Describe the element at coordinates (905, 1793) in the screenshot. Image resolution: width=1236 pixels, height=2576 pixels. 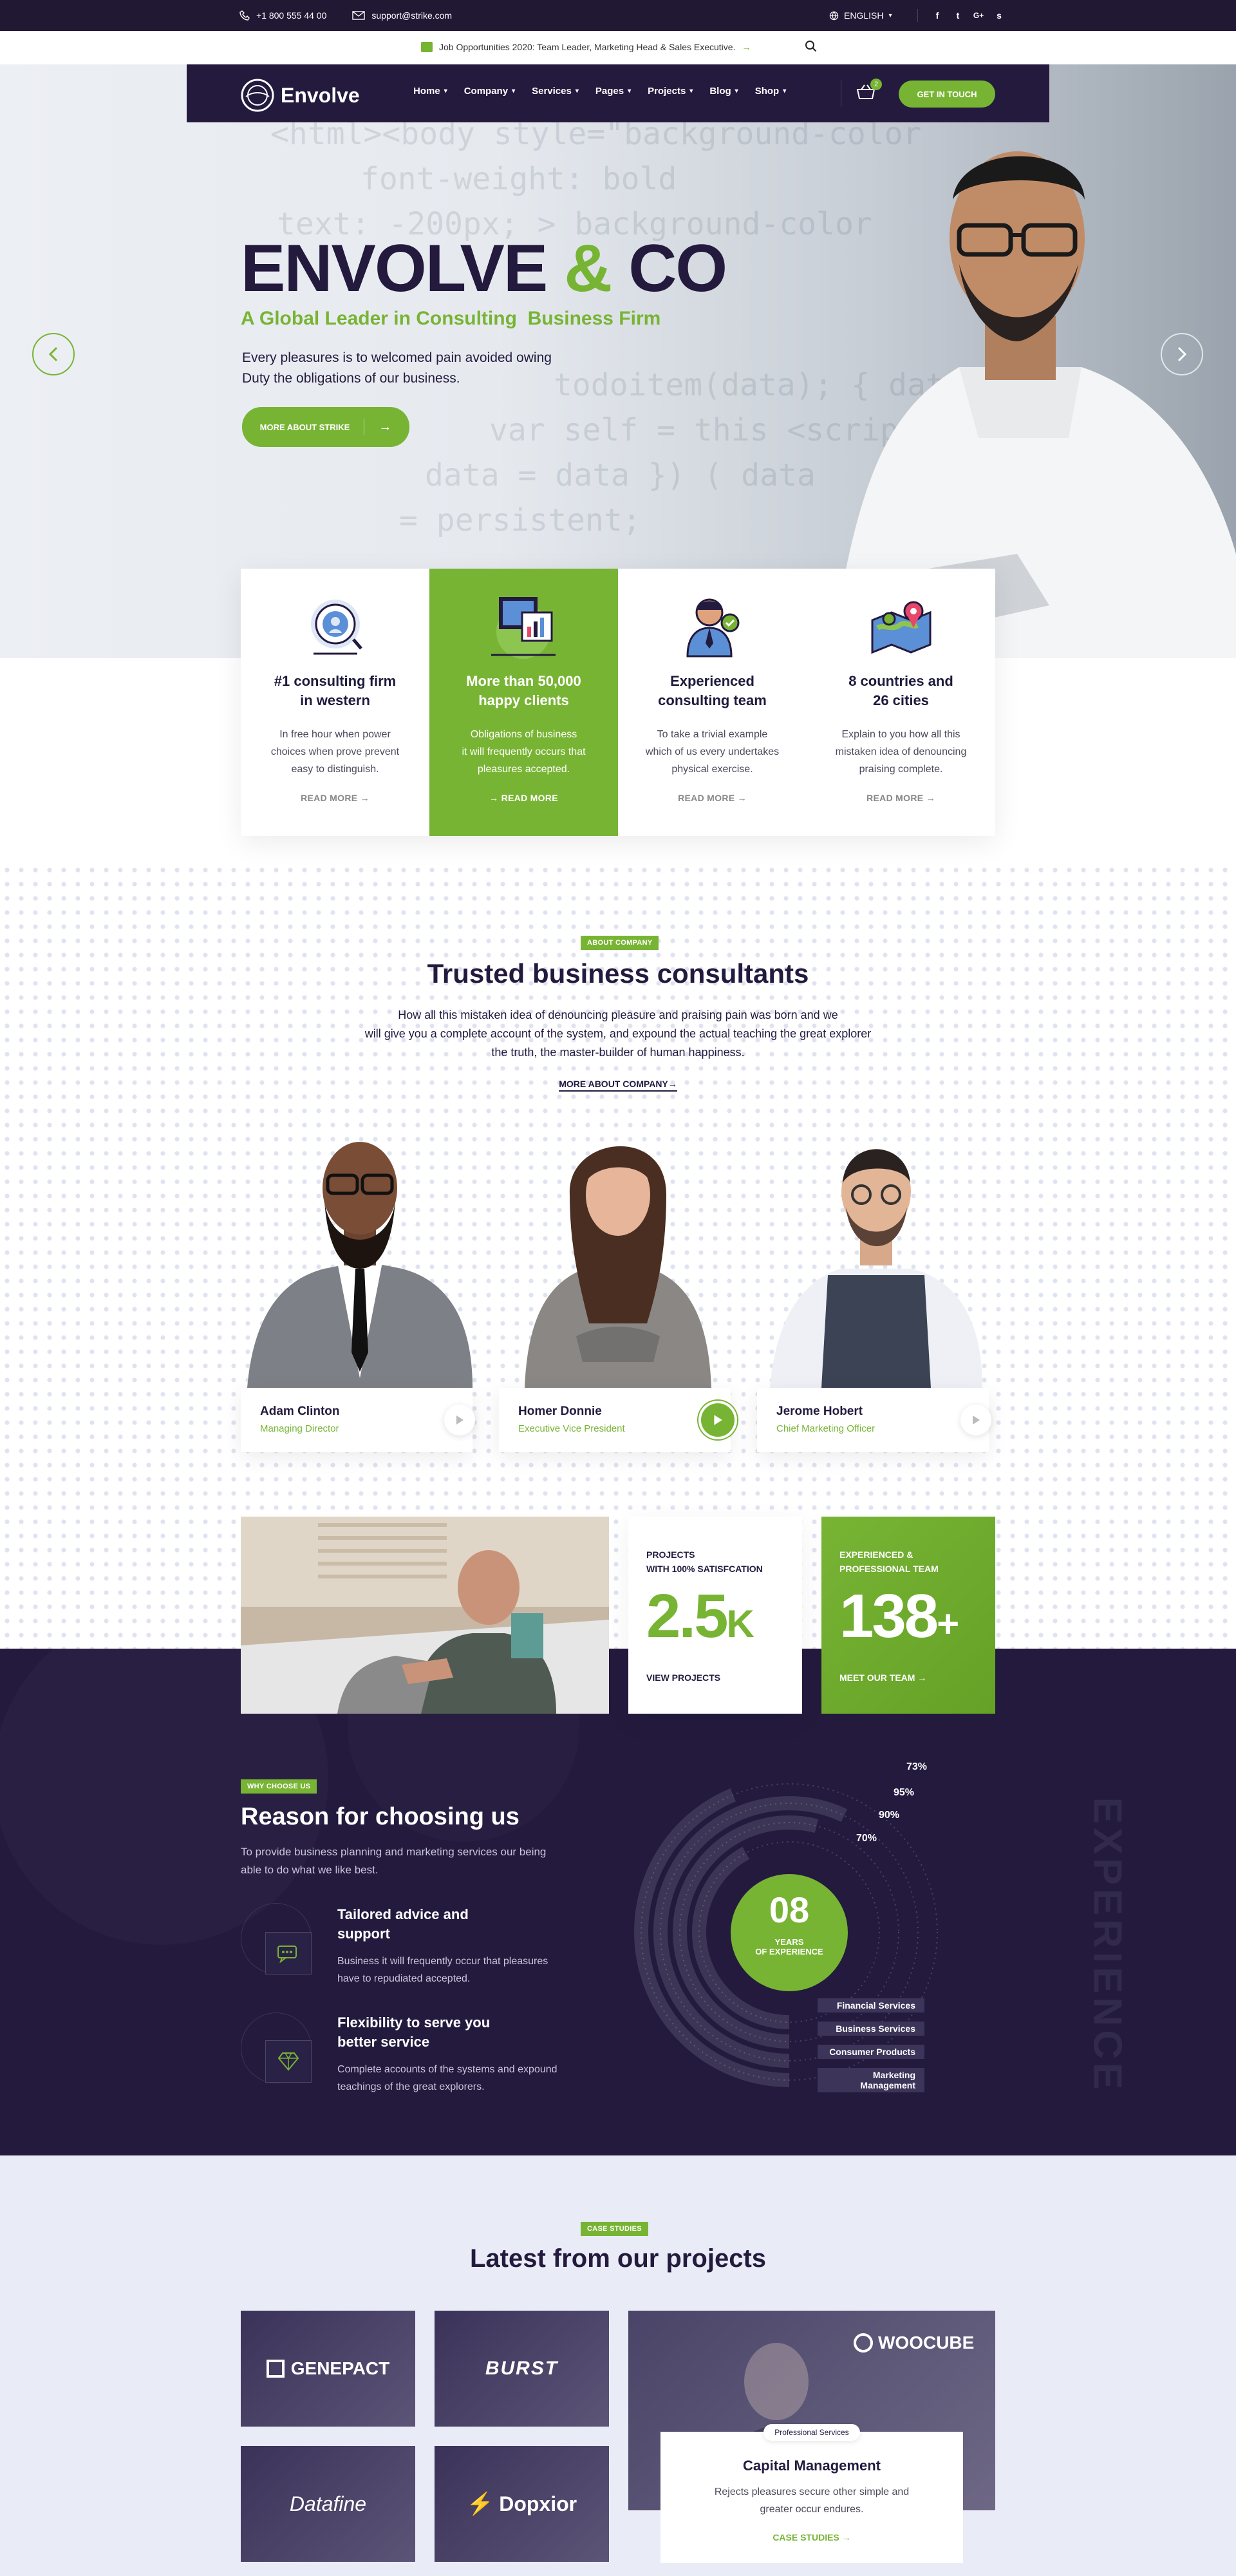
I see `ring-percent: 95%` at that location.